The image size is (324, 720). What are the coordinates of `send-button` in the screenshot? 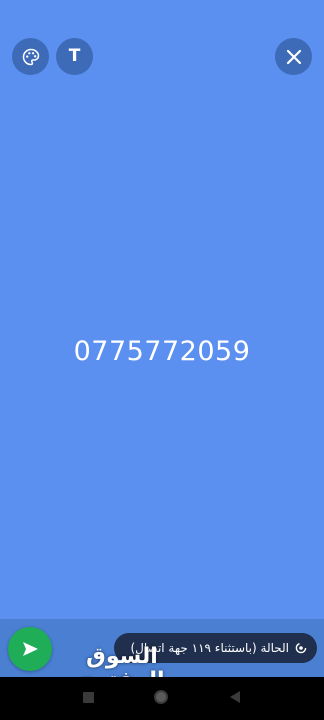 It's located at (30, 649).